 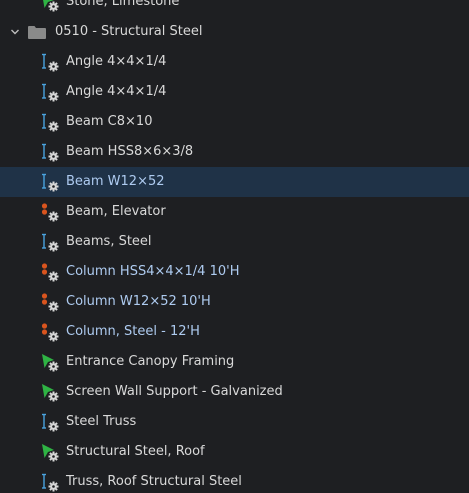 I want to click on tree-item: Beam, Elevator, so click(x=234, y=212).